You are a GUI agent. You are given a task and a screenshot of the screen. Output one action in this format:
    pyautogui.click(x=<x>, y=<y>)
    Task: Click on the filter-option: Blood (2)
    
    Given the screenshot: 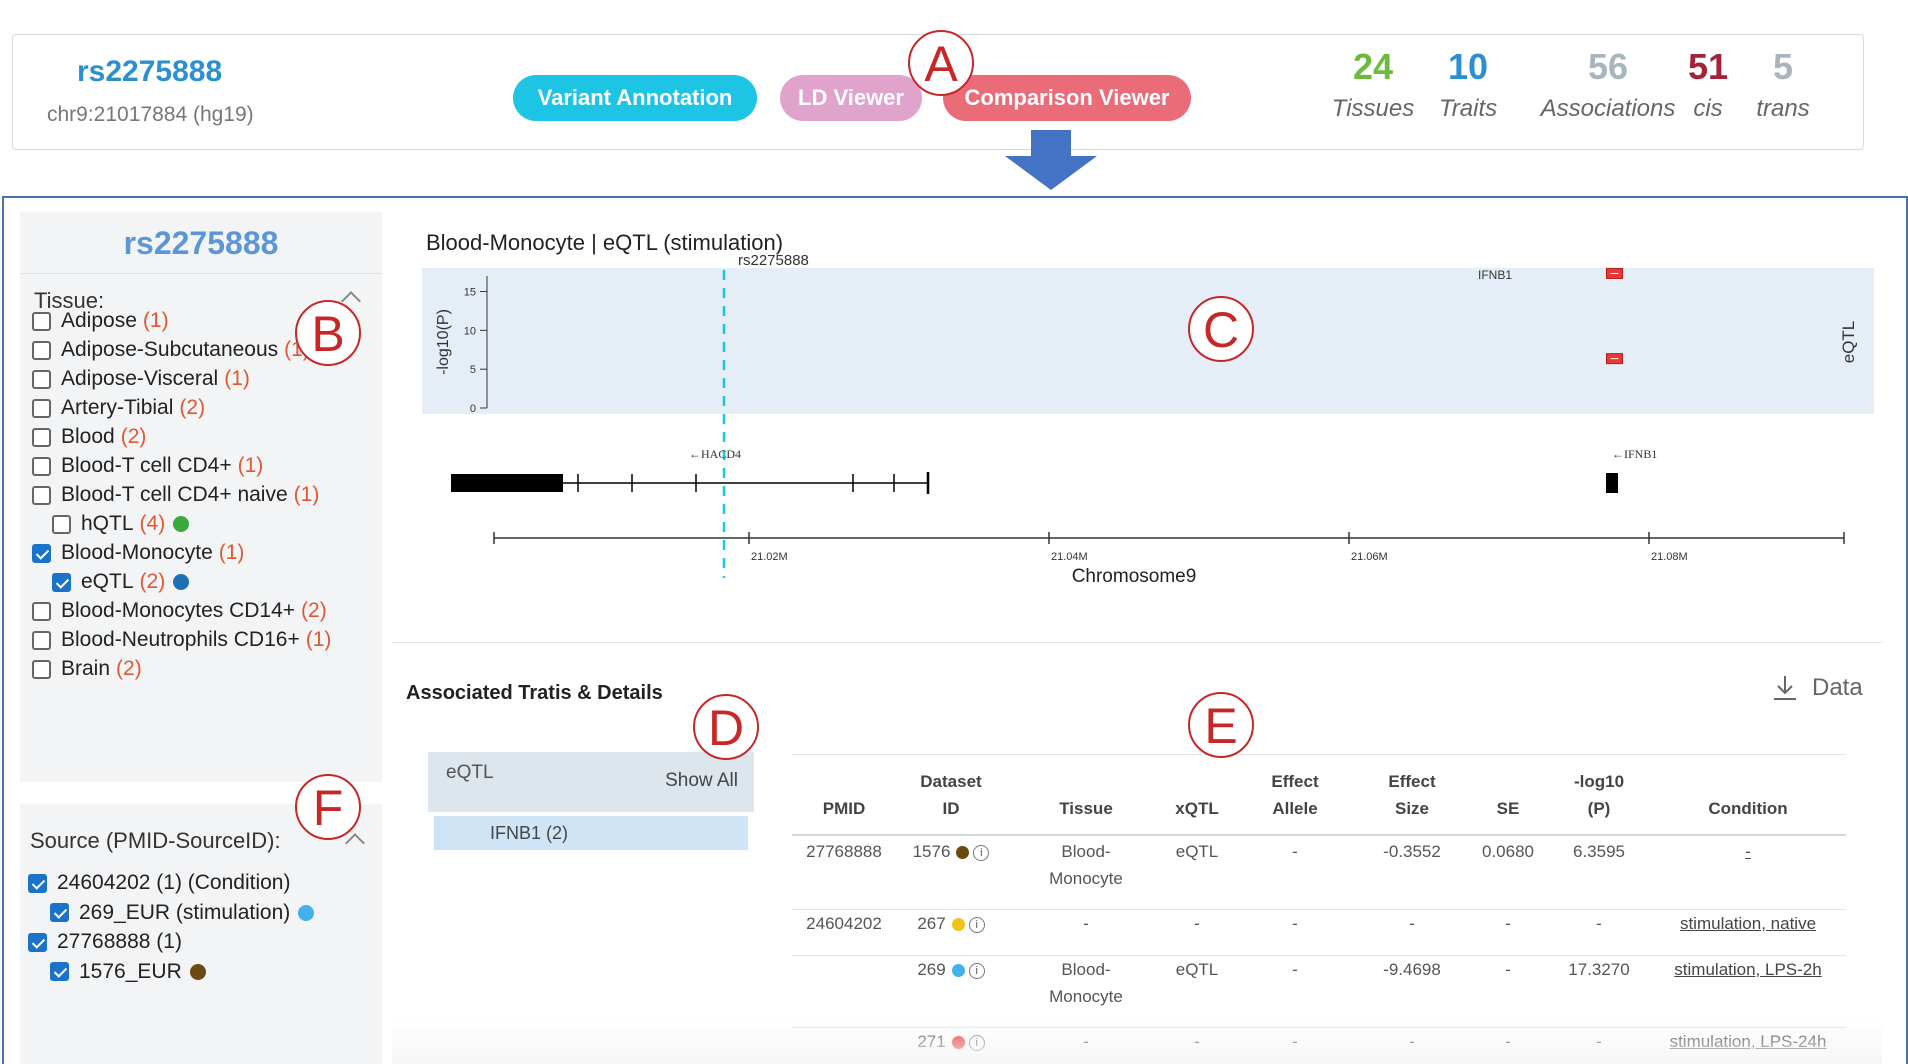 What is the action you would take?
    pyautogui.click(x=89, y=437)
    